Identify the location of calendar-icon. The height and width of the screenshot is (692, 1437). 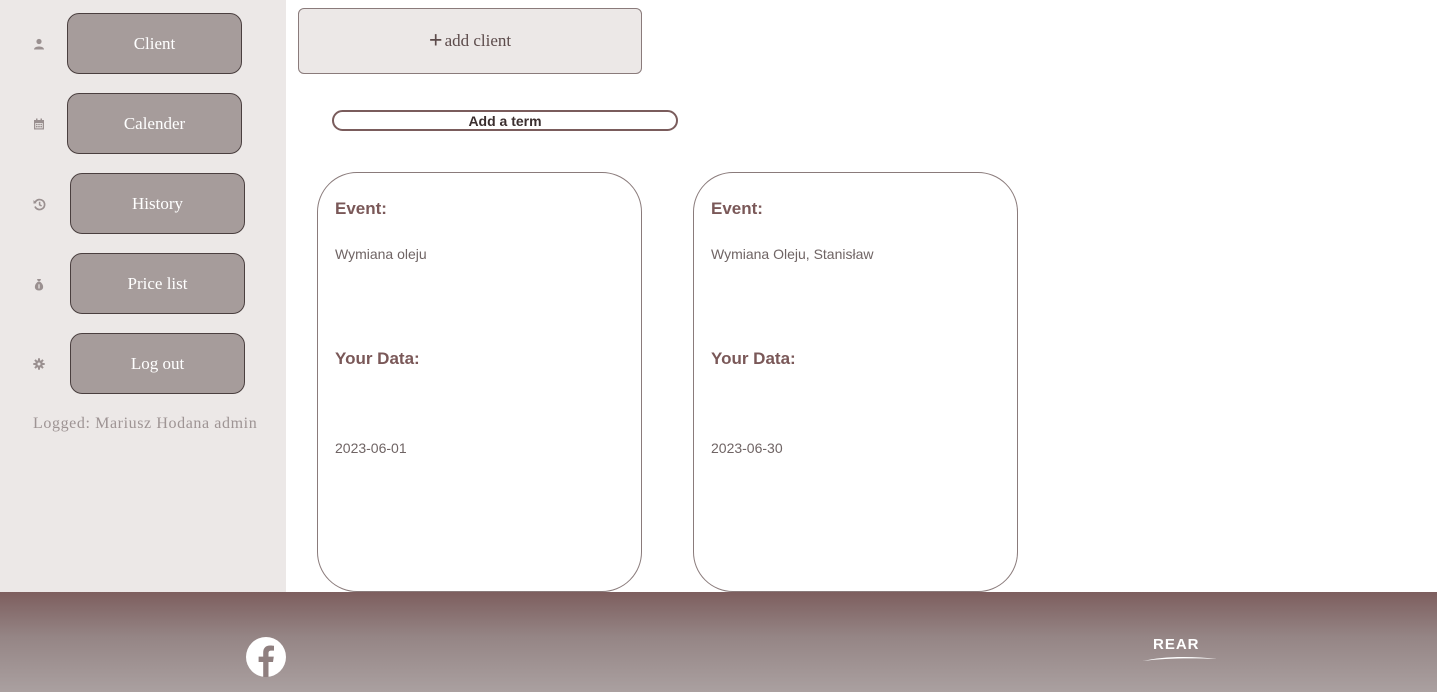
(39, 124).